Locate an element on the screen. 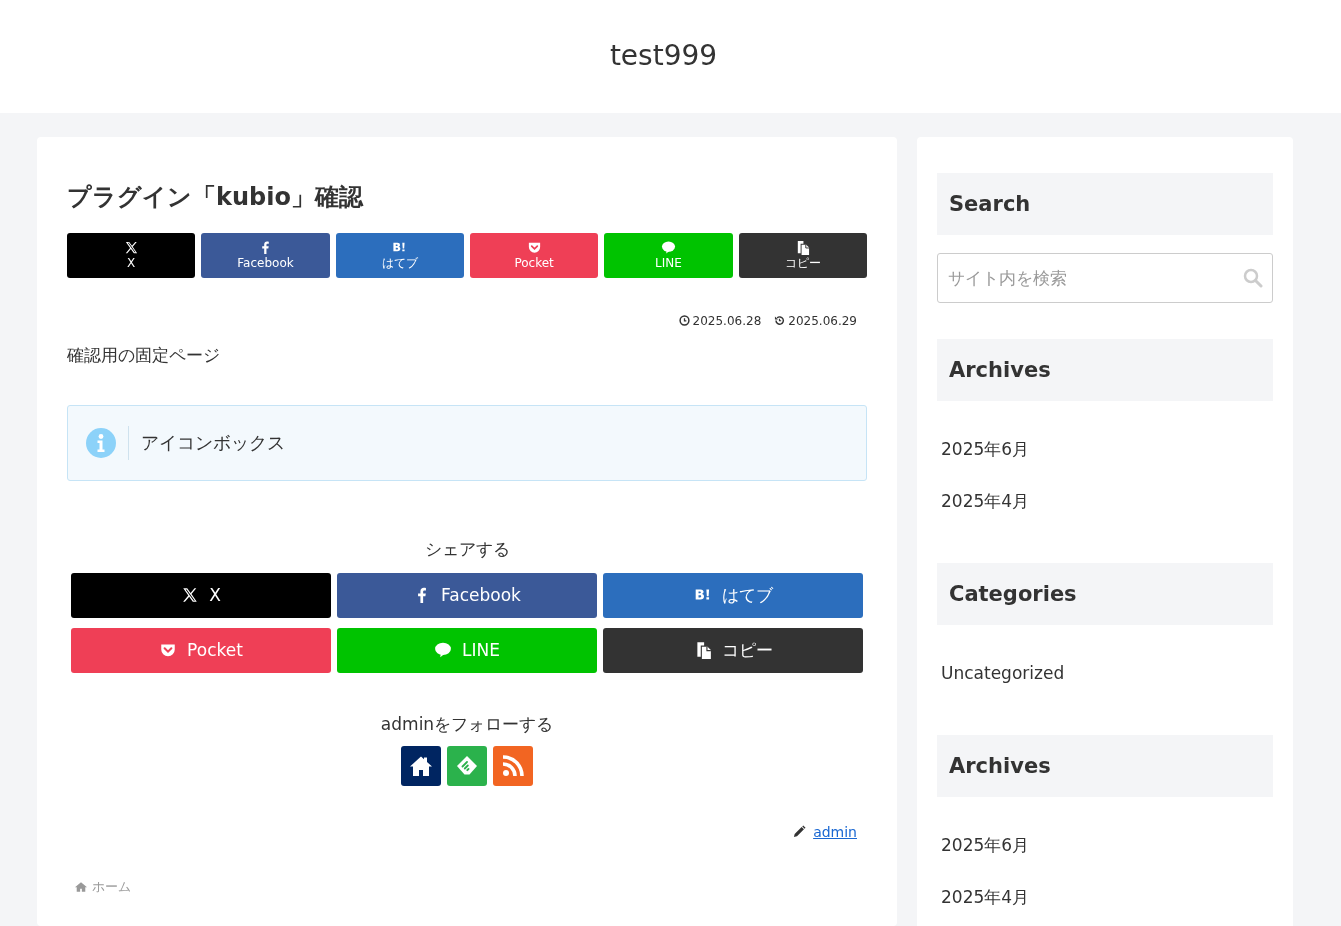  search-field: サイト内を検索 is located at coordinates (1105, 278).